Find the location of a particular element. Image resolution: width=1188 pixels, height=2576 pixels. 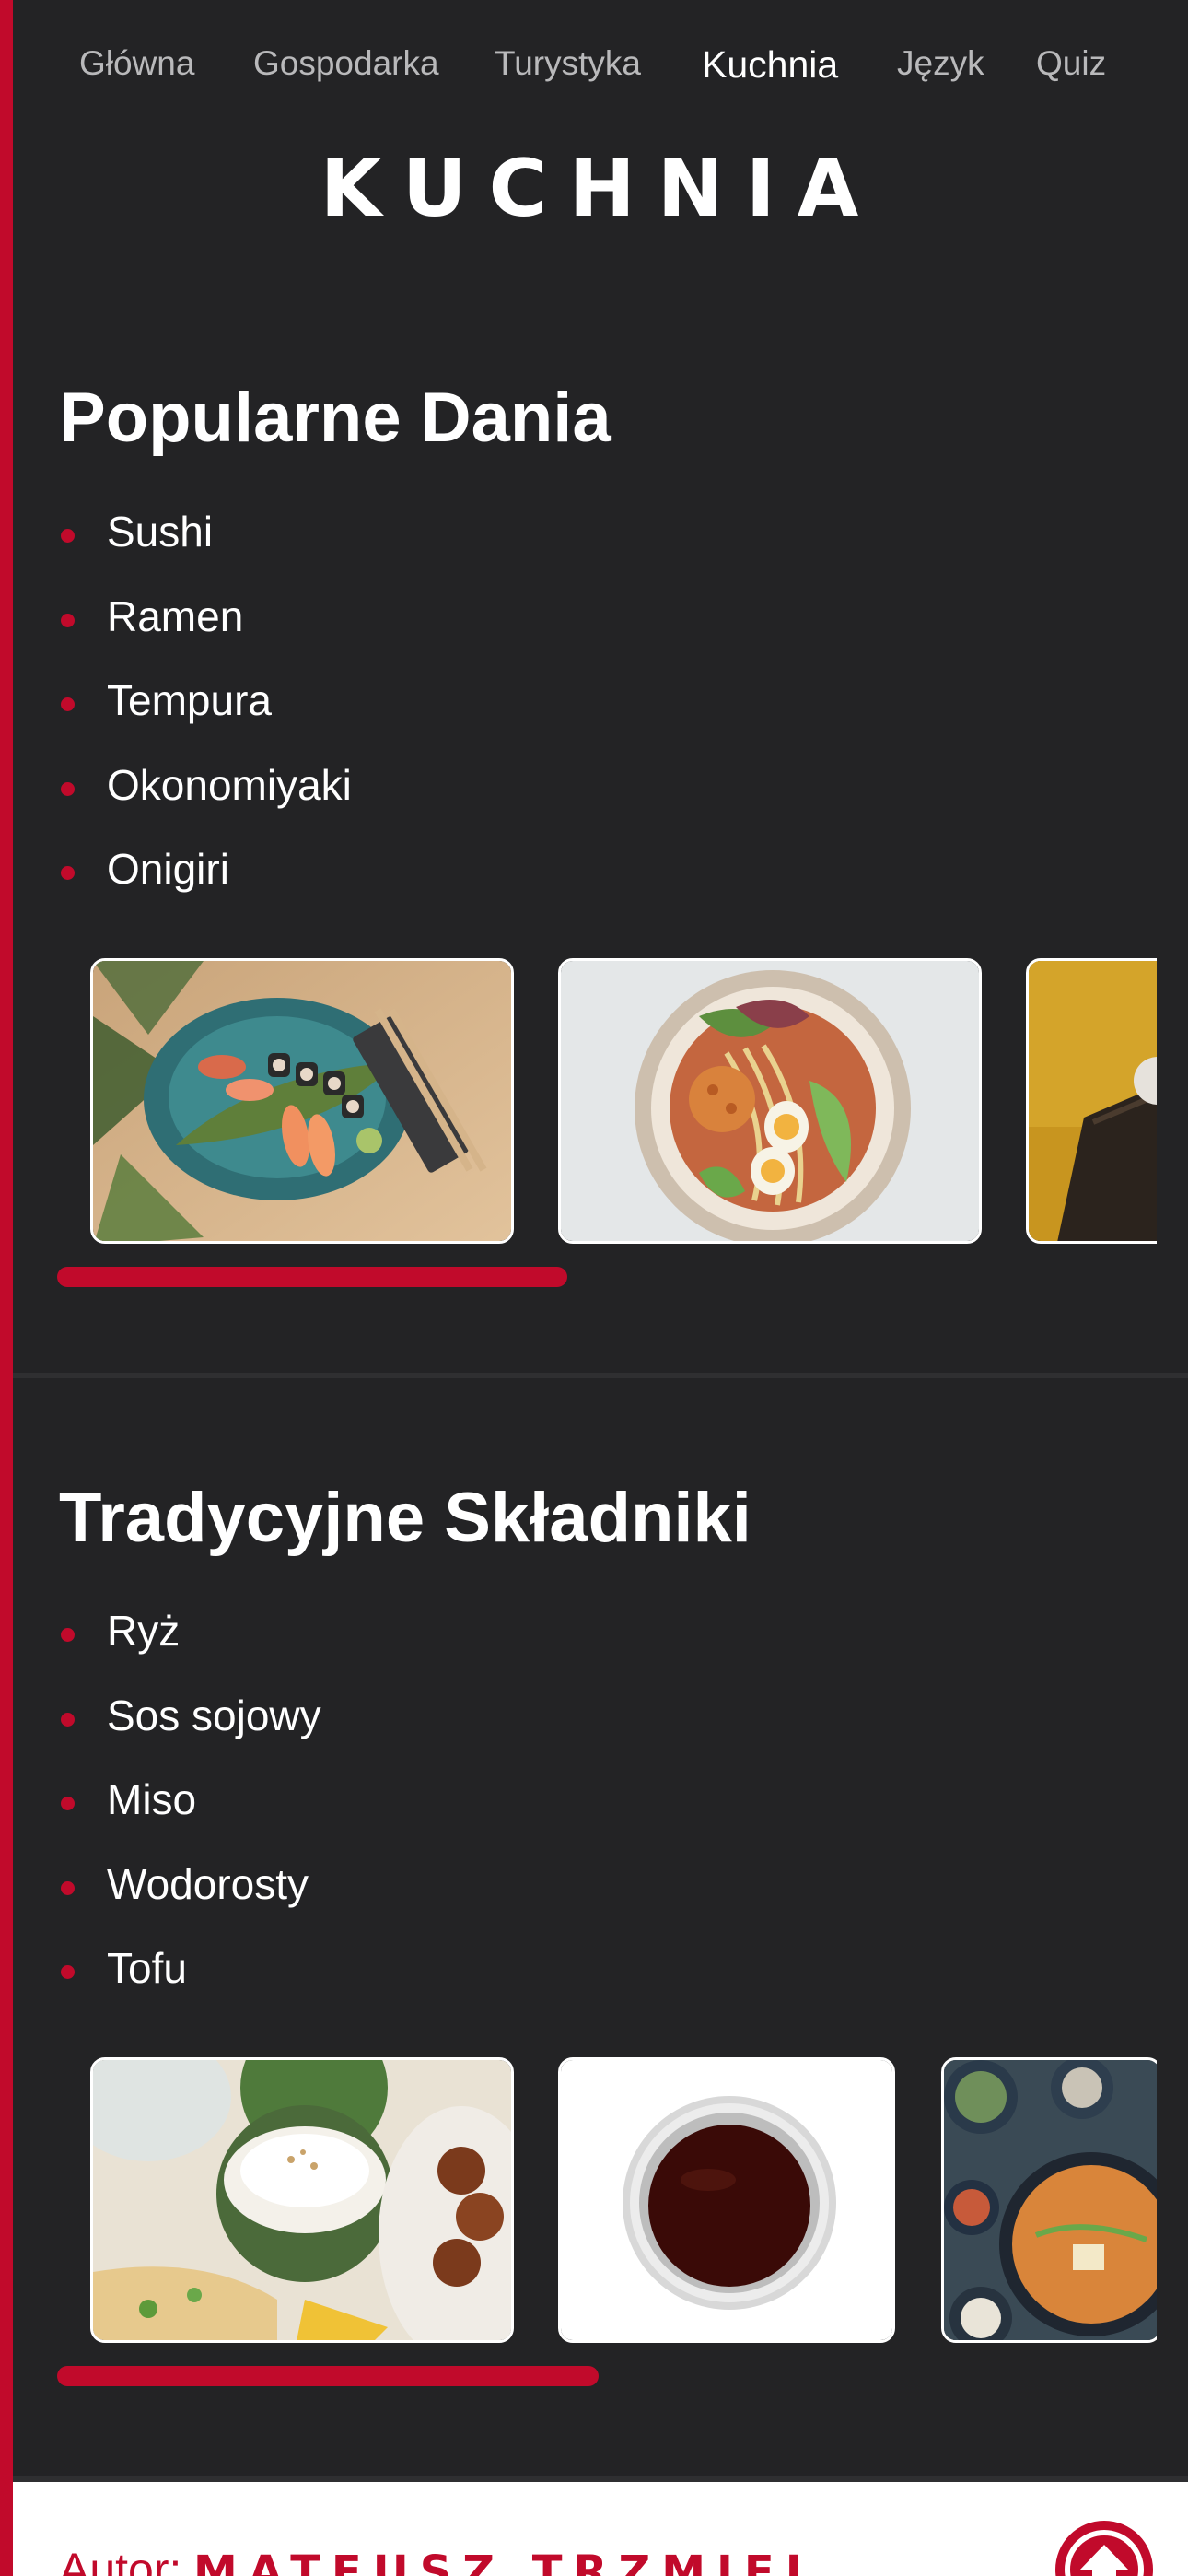

scroll-top-button is located at coordinates (1104, 2548).